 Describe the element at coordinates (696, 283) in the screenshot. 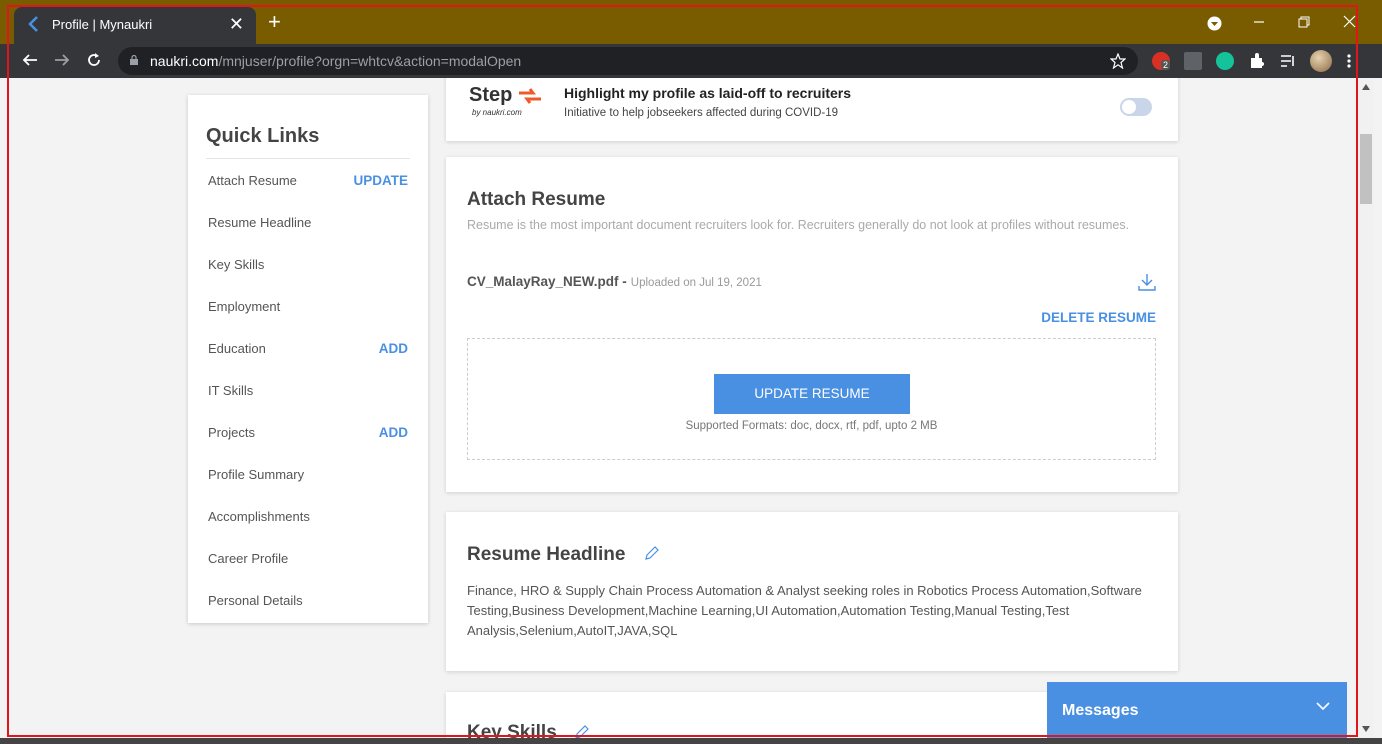

I see `resume-uploaded-date: Uploaded on Jul 19, 2021` at that location.